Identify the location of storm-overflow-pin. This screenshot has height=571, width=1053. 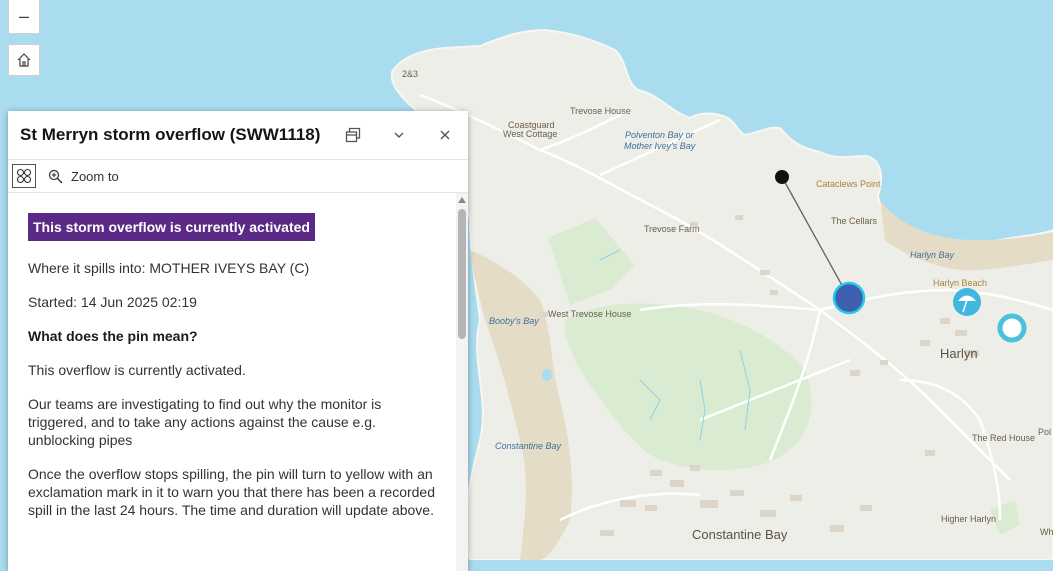
(849, 298).